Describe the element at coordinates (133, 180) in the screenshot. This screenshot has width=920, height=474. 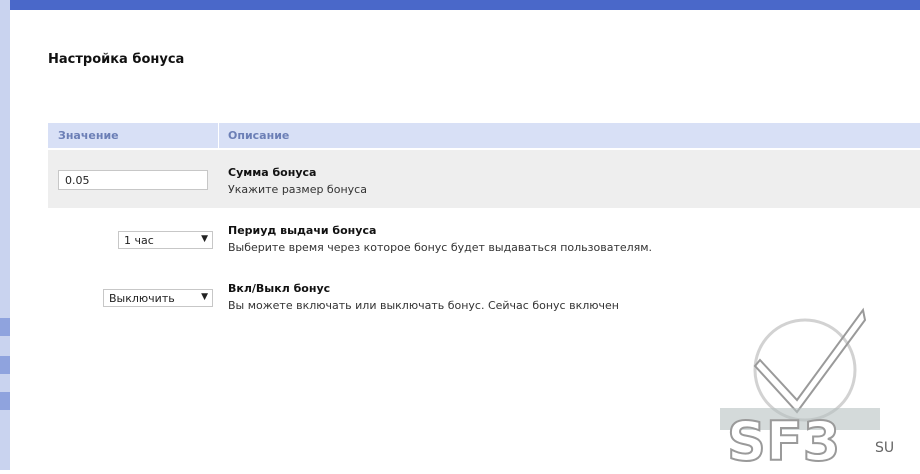
I see `bonus-amount-input` at that location.